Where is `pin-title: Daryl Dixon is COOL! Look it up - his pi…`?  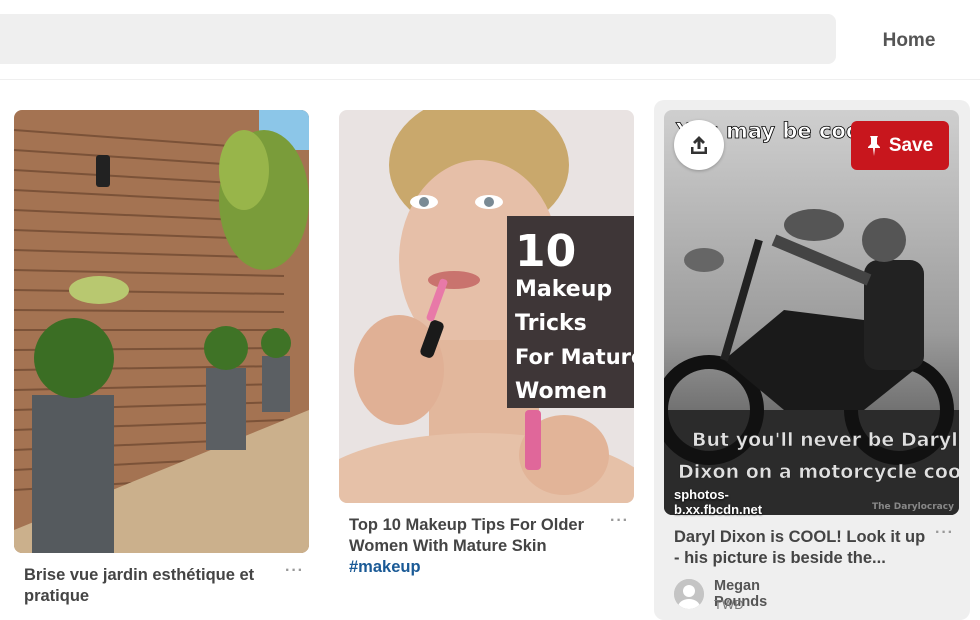 pin-title: Daryl Dixon is COOL! Look it up - his pi… is located at coordinates (801, 548).